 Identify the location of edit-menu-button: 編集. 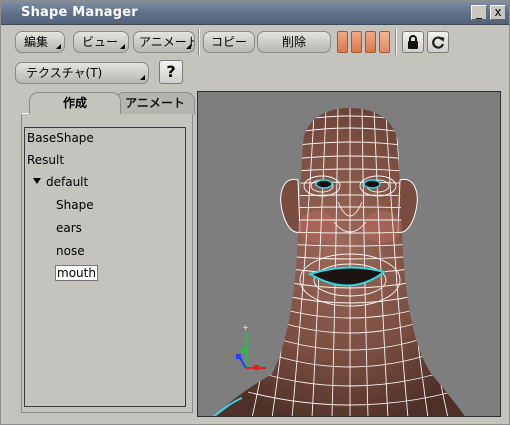
(40, 42).